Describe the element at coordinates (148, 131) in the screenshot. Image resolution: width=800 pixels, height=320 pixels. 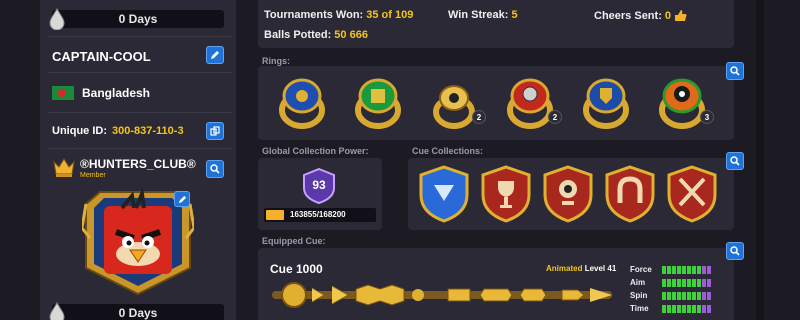
I see `unique-id-value: 300-837-110-3` at that location.